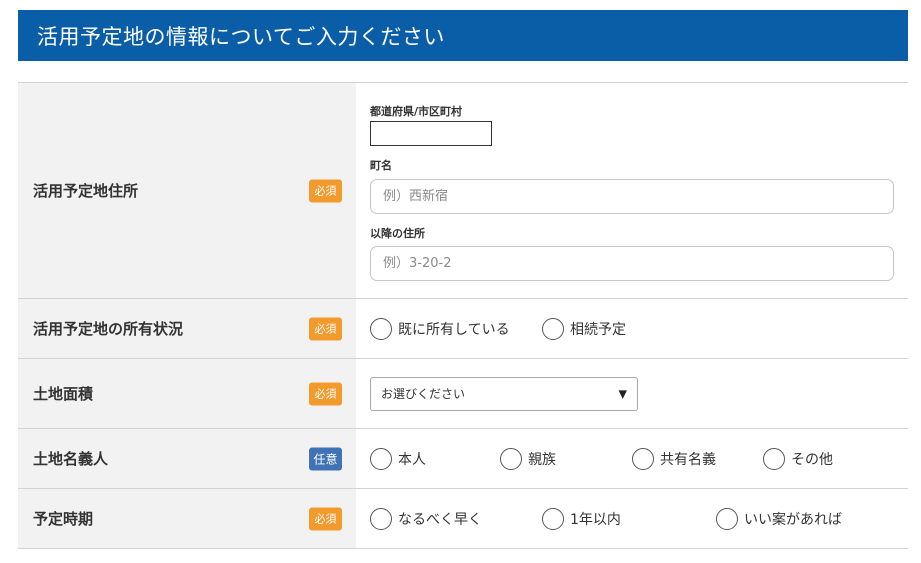  Describe the element at coordinates (187, 518) in the screenshot. I see `timing-label-cell: 予定時期 必須` at that location.